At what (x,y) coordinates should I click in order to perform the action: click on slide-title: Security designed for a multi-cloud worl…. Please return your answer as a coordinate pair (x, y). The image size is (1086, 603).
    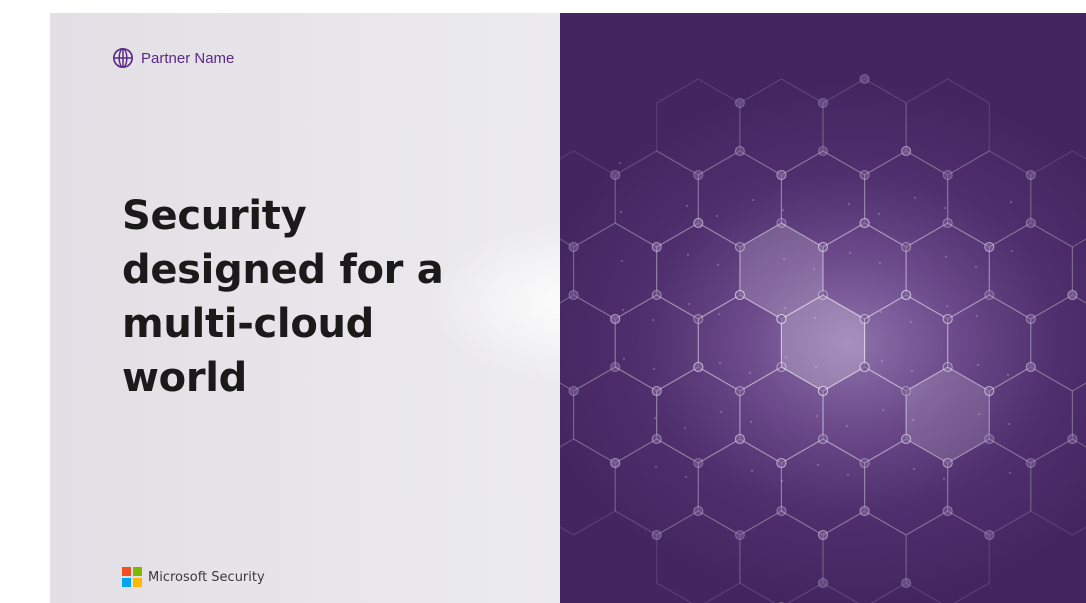
    Looking at the image, I should click on (283, 297).